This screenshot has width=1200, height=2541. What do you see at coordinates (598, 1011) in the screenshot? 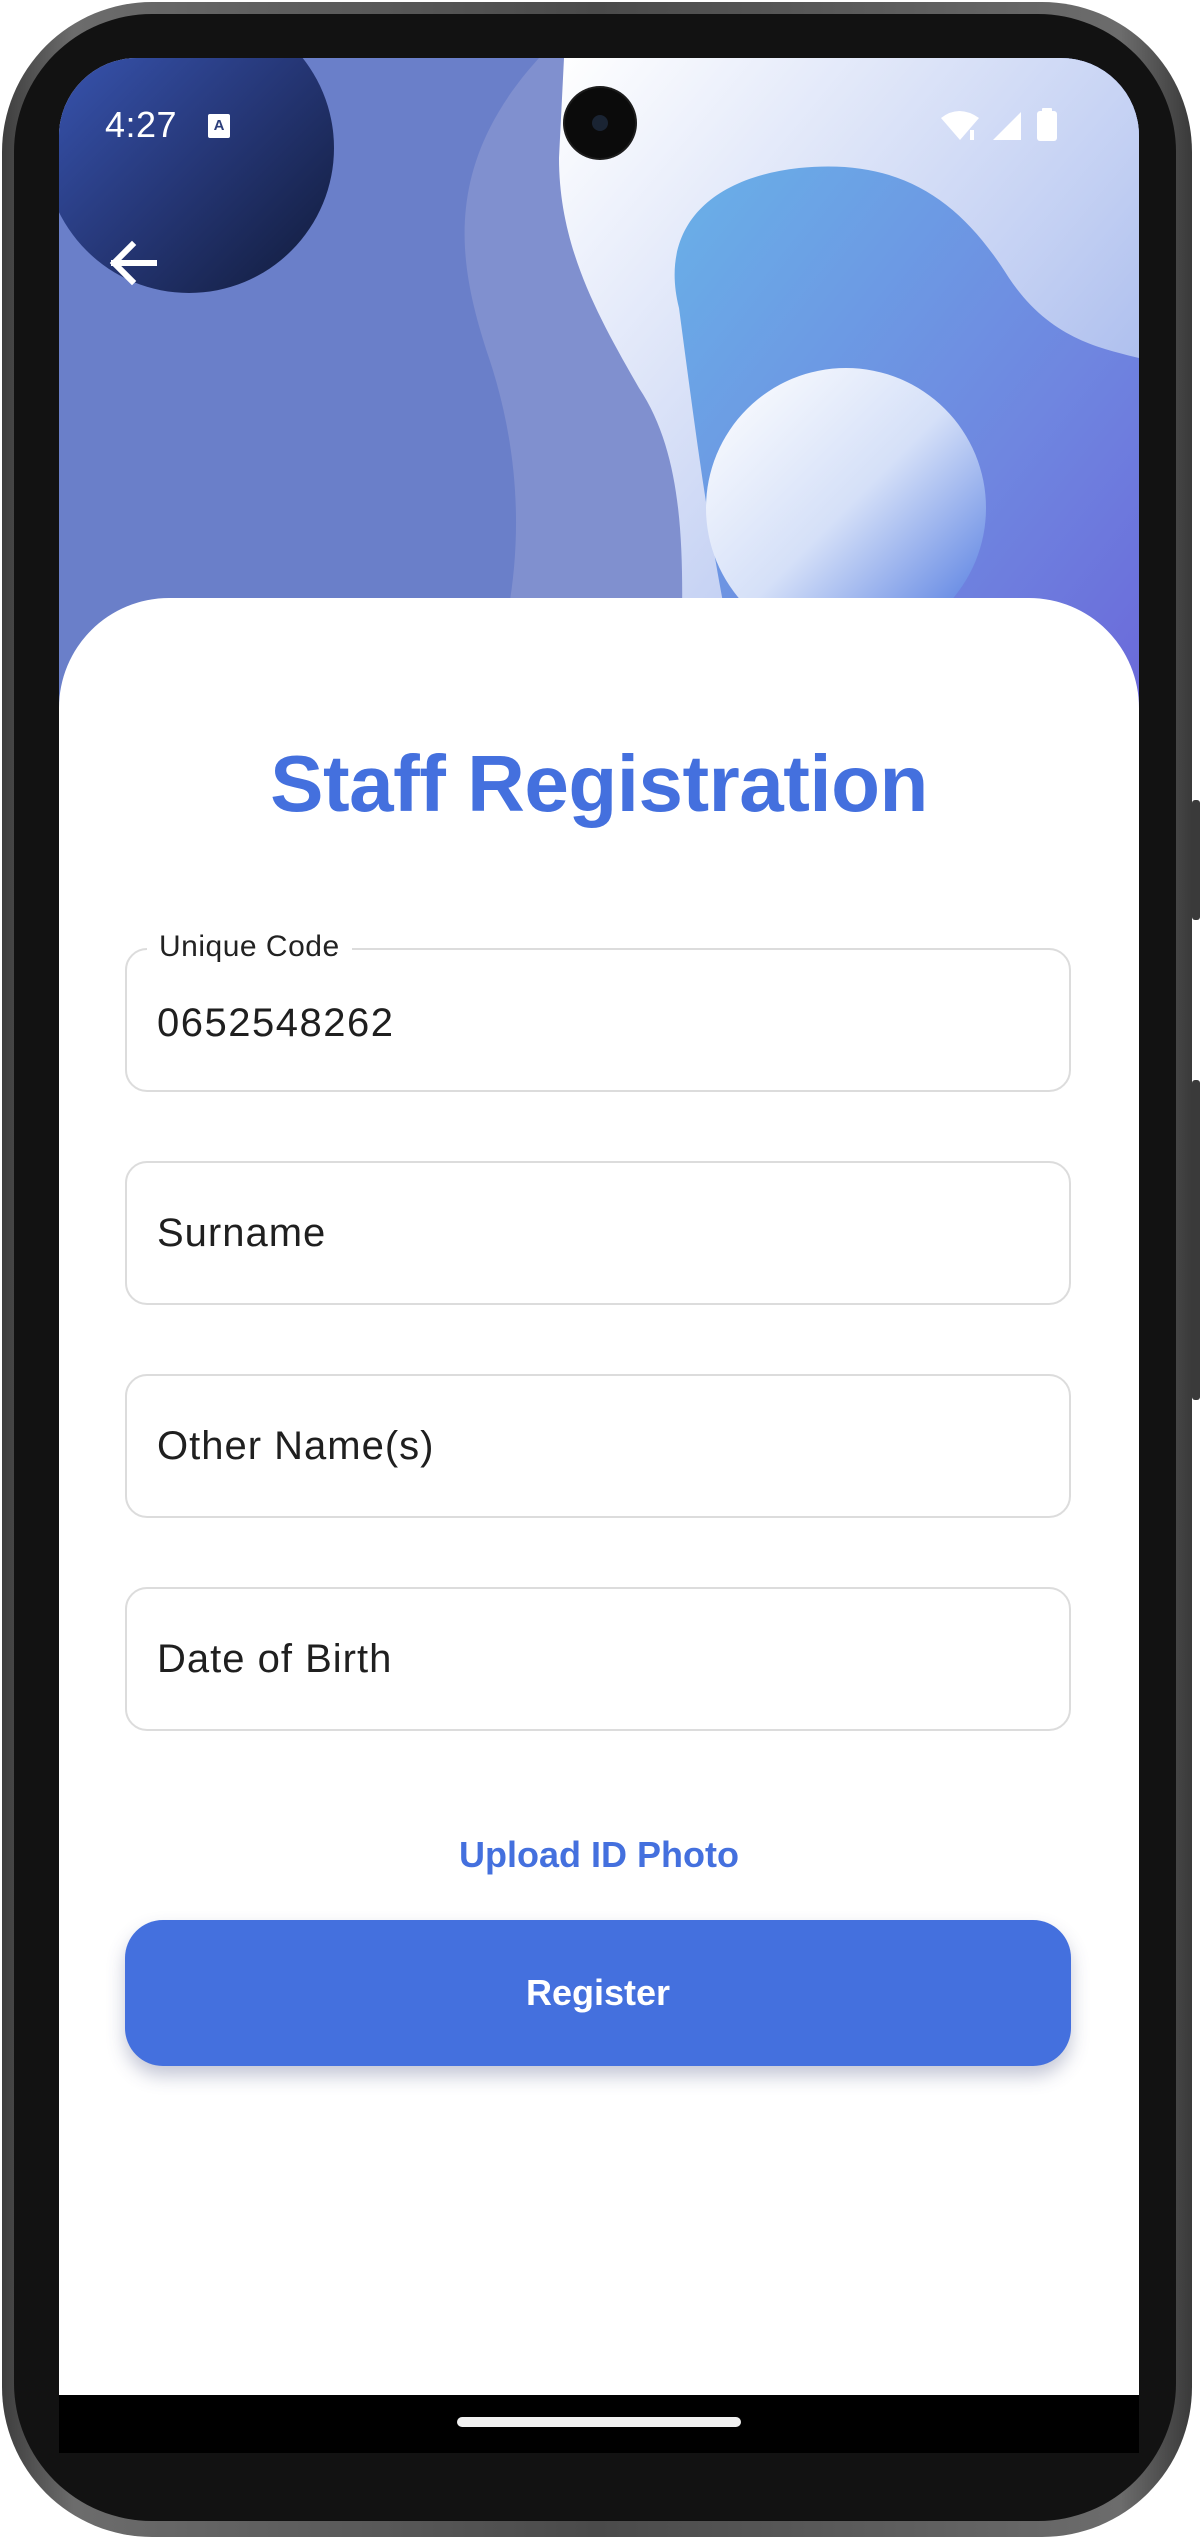
I see `unique-code-field: Unique Code 0652548262` at bounding box center [598, 1011].